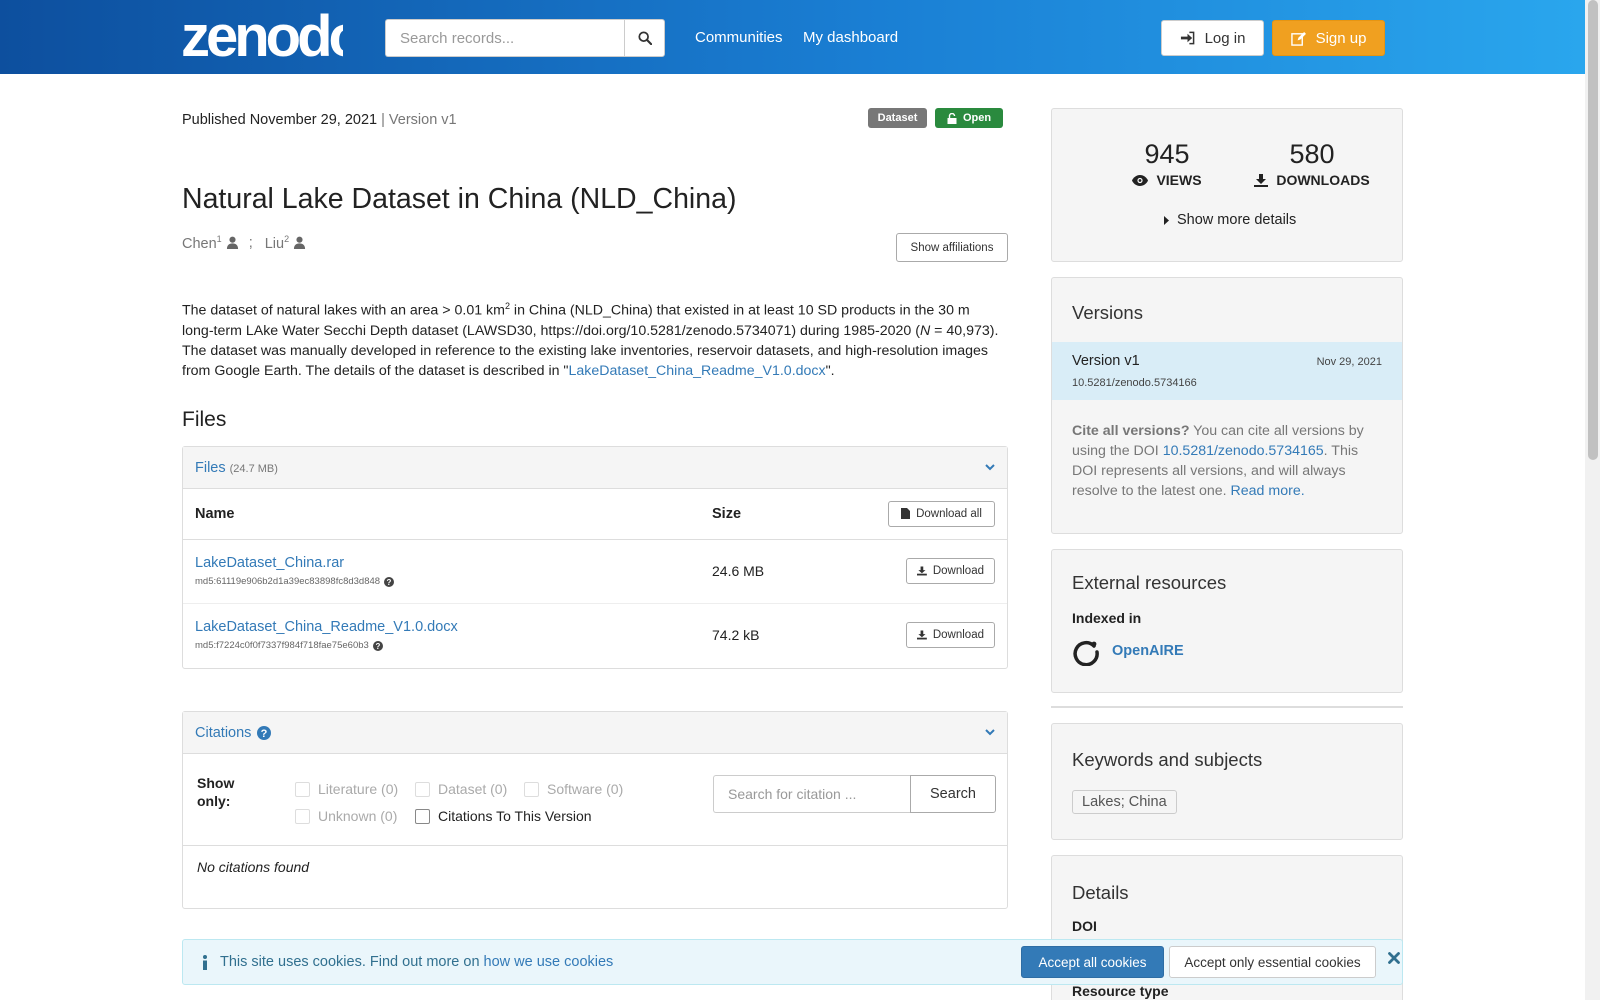  I want to click on filter-unknown: Unknown (0), so click(346, 816).